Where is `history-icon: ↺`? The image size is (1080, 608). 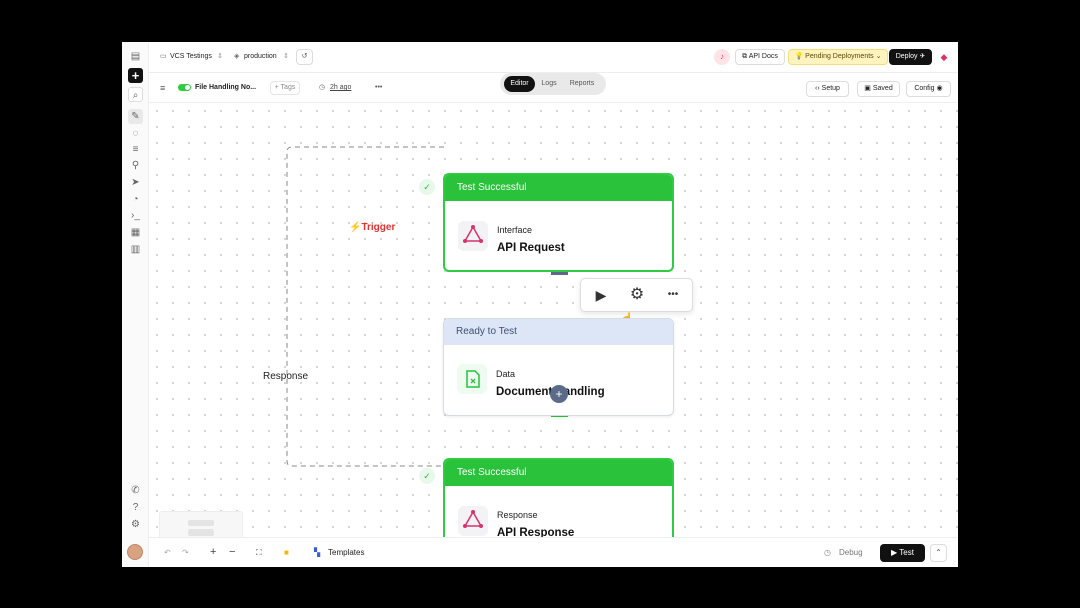
history-icon: ↺ is located at coordinates (304, 57).